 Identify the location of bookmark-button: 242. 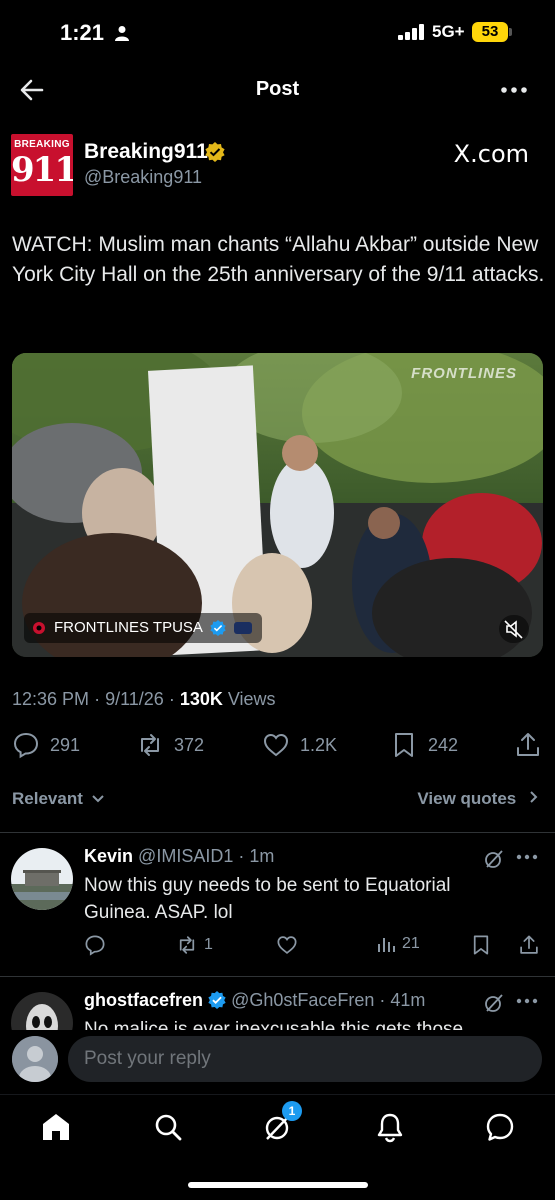
(424, 745).